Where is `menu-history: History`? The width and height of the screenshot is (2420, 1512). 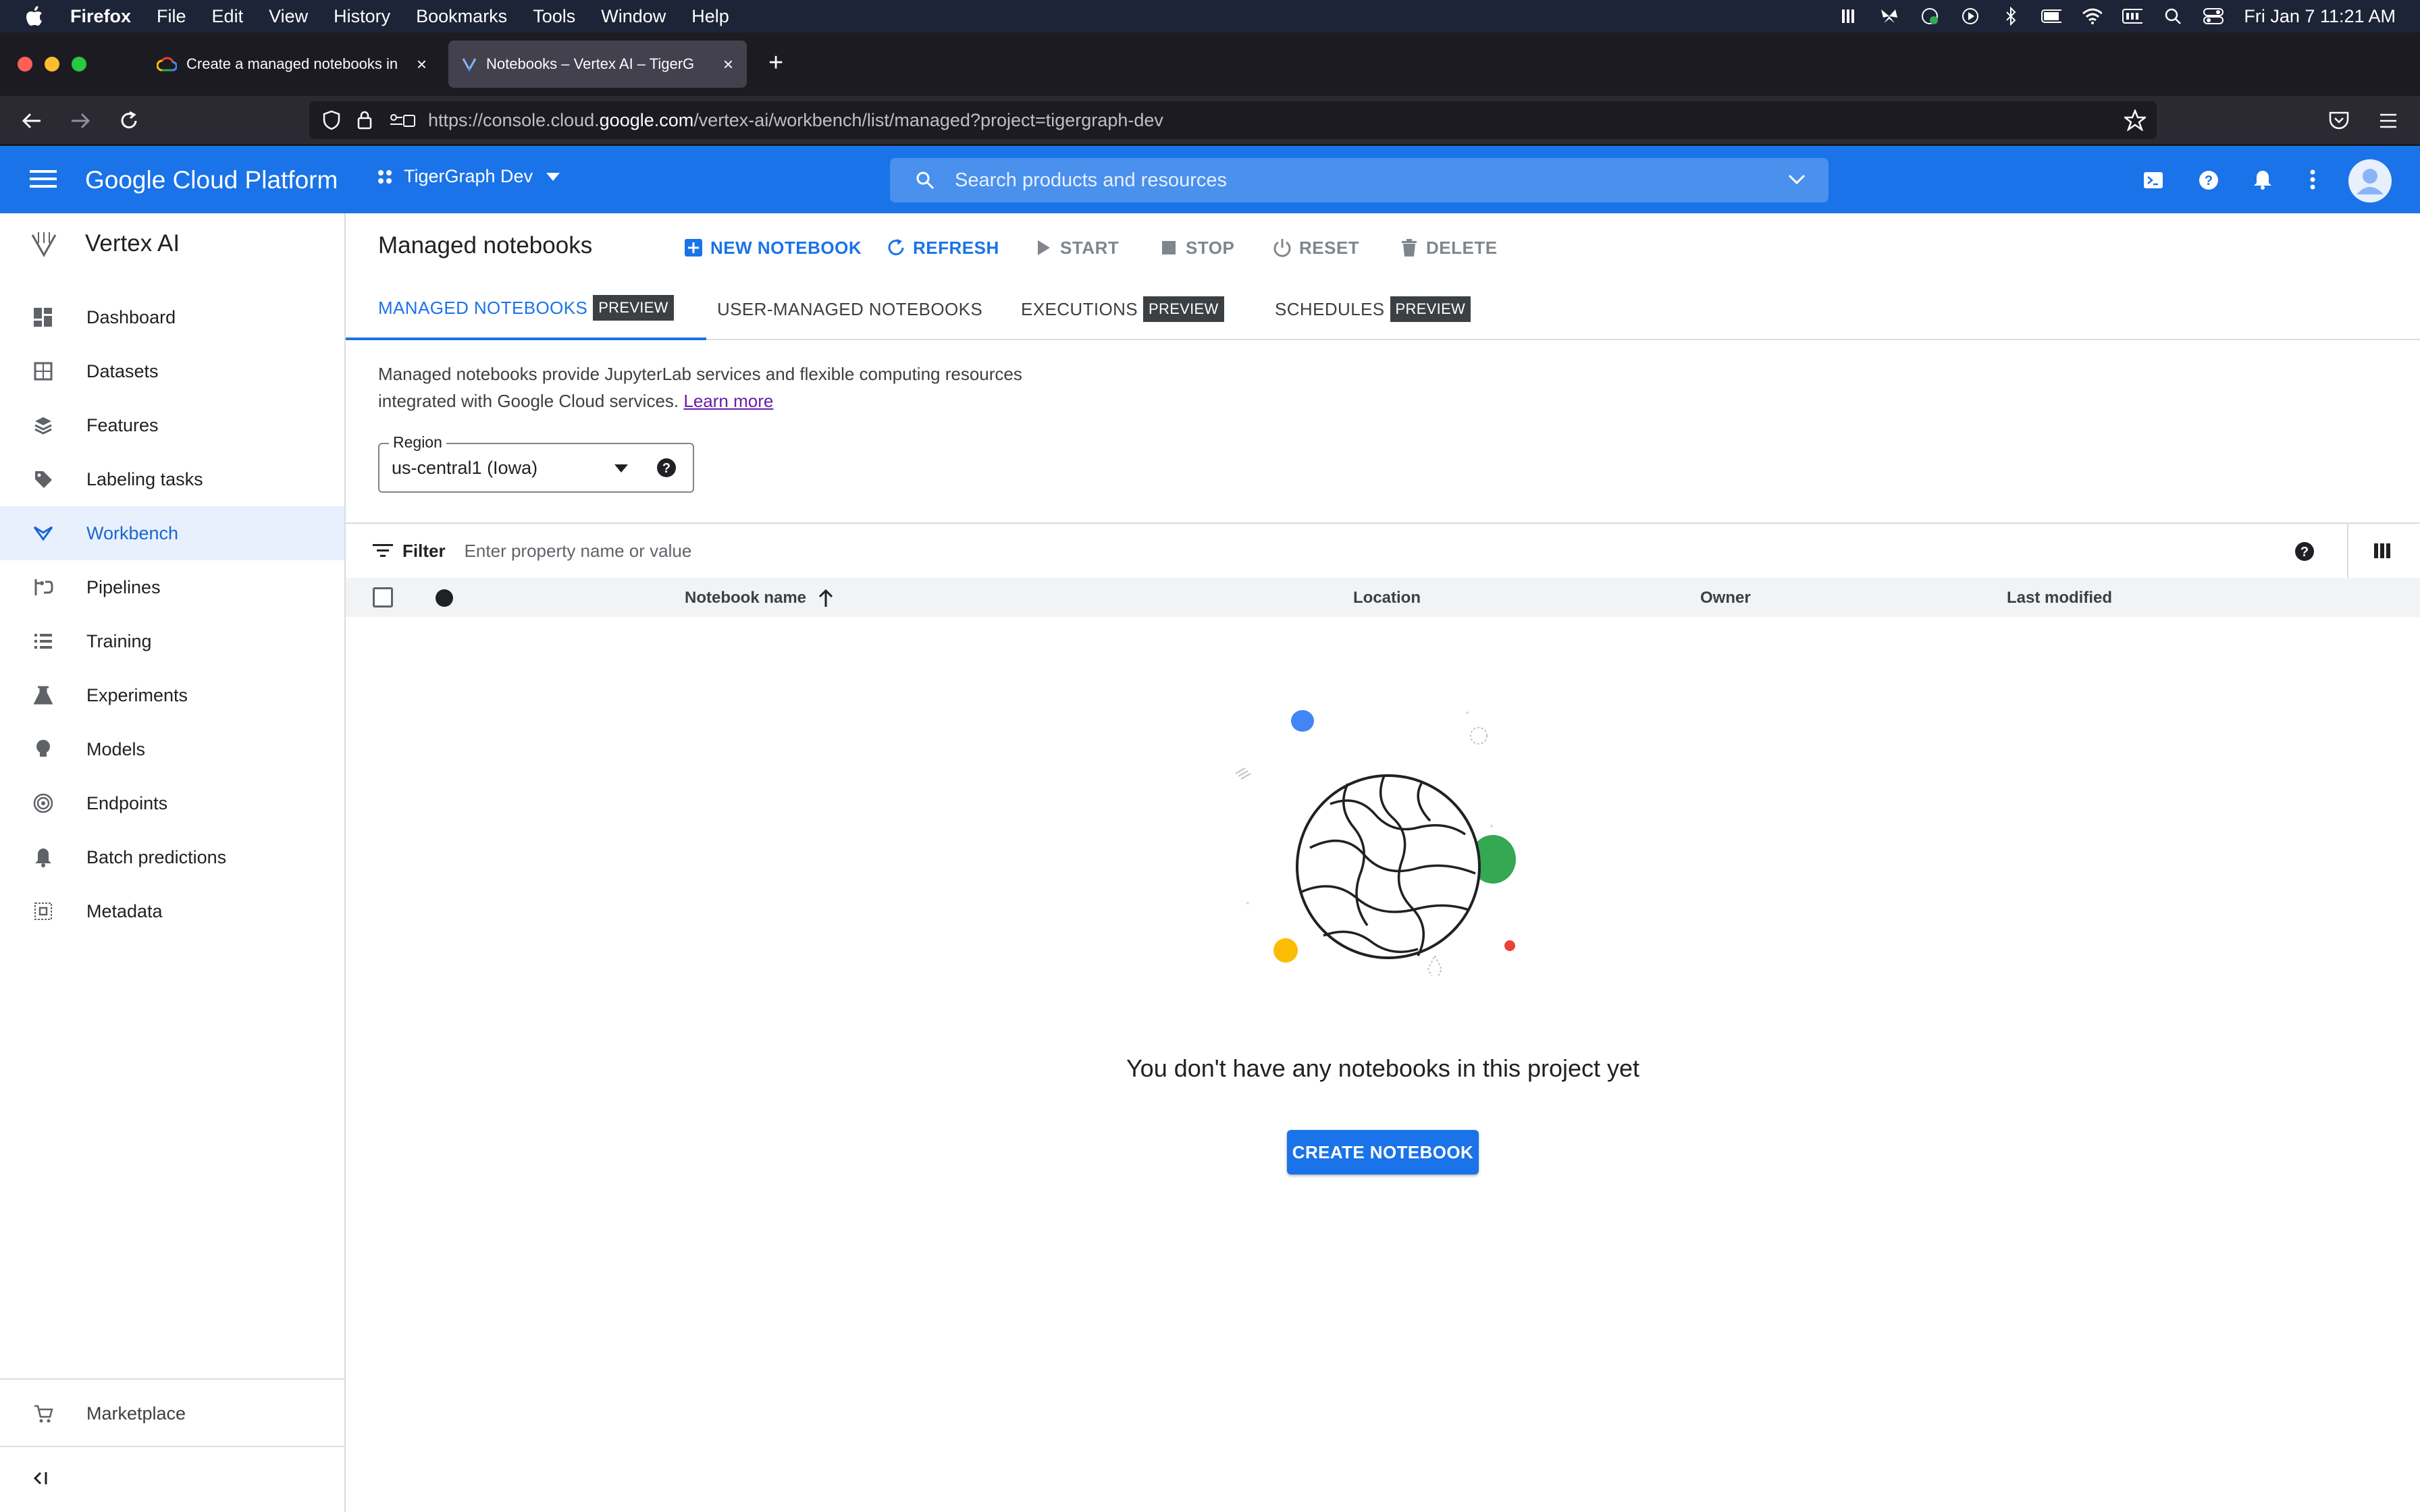 menu-history: History is located at coordinates (362, 16).